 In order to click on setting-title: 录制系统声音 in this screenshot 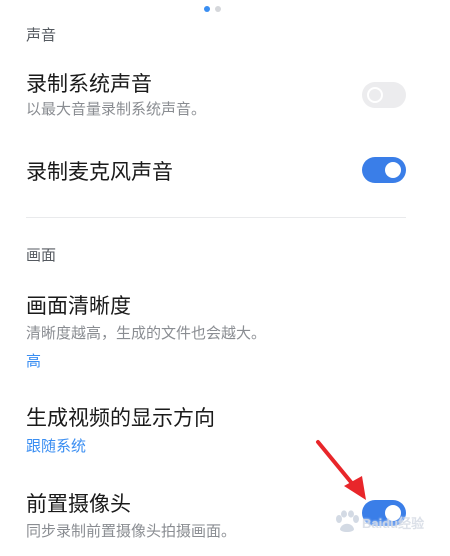, I will do `click(89, 84)`.